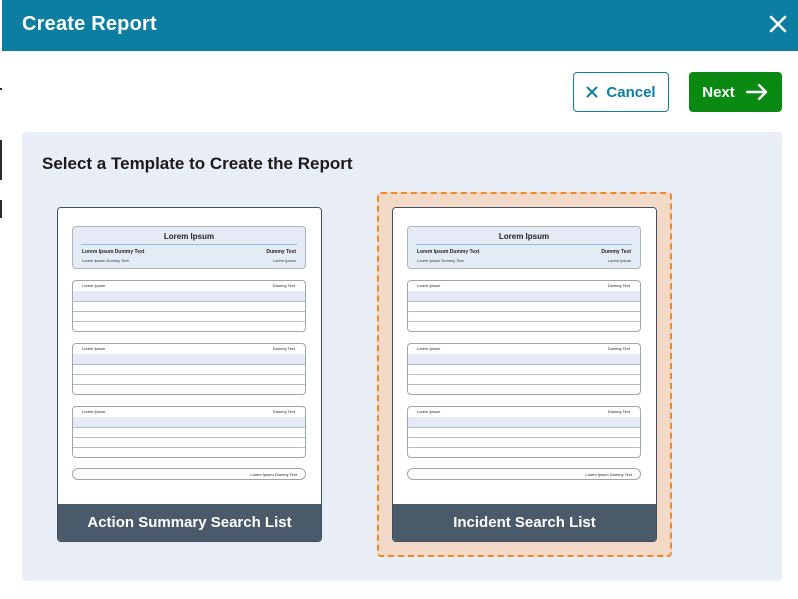 The width and height of the screenshot is (798, 599). I want to click on template-label: Incident Search List, so click(524, 522).